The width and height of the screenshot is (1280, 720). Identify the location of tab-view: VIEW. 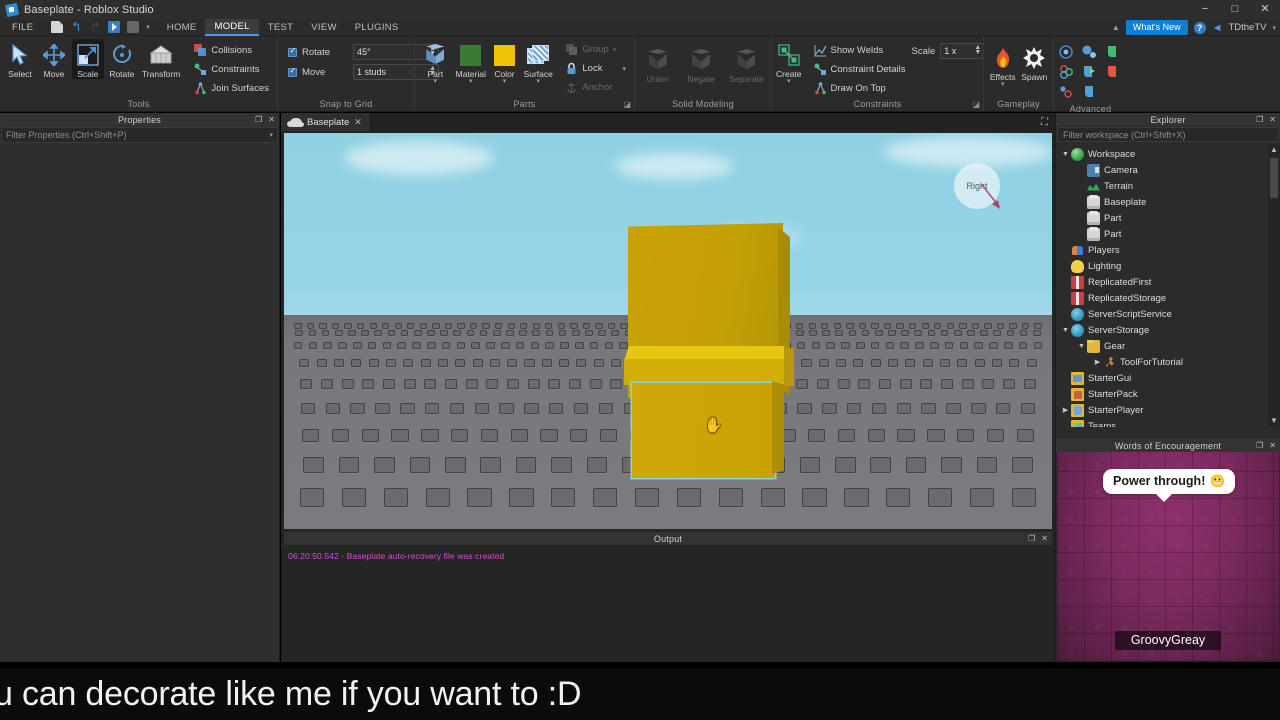
(323, 27).